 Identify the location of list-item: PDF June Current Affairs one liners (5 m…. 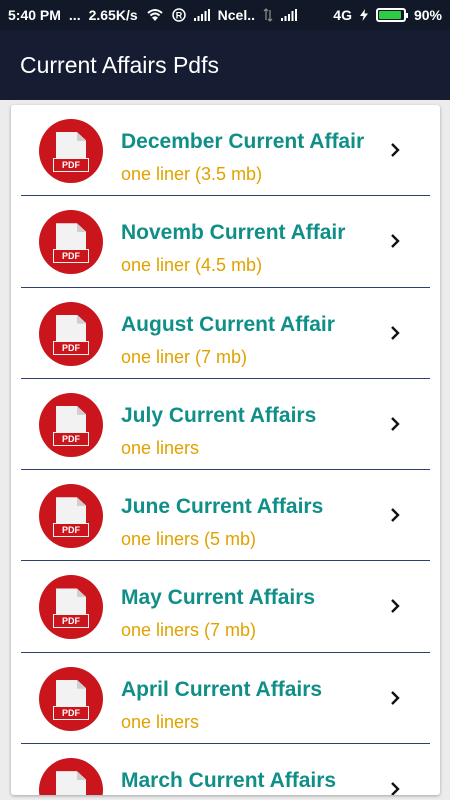
(225, 516).